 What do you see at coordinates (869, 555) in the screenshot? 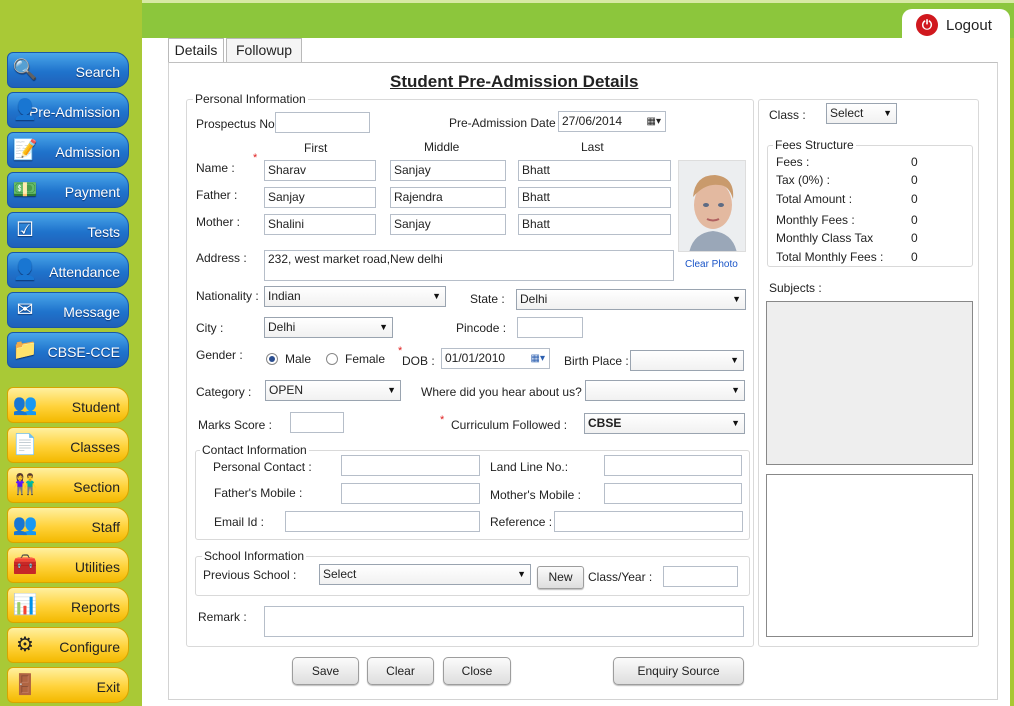
I see `subjects-detail-box` at bounding box center [869, 555].